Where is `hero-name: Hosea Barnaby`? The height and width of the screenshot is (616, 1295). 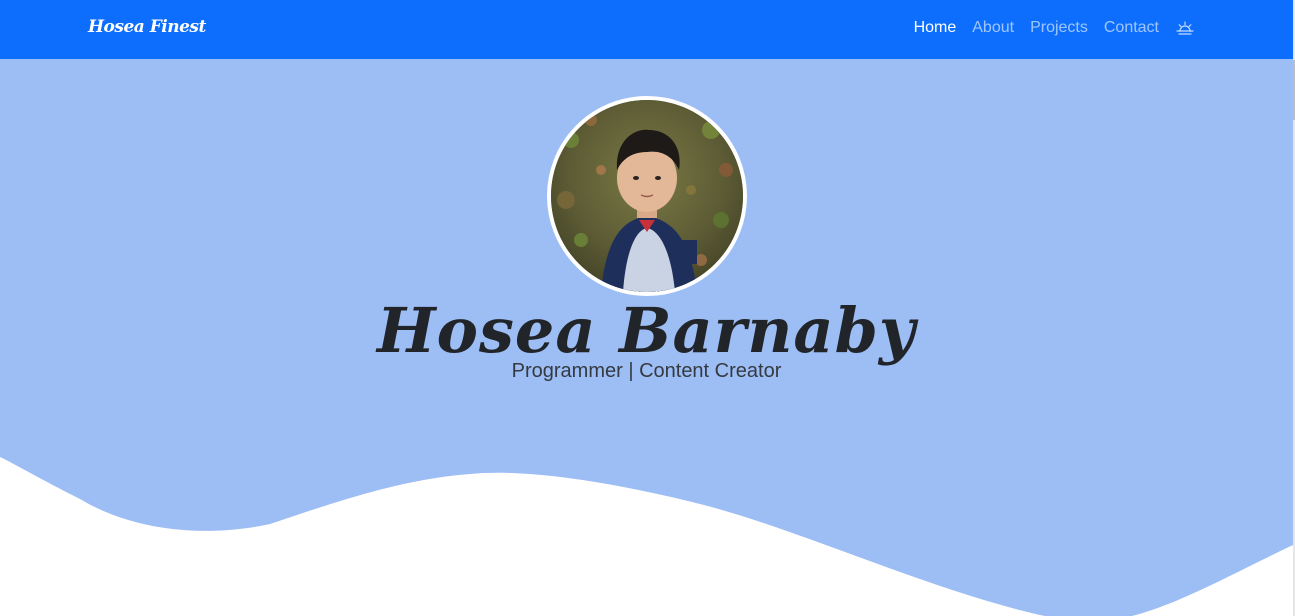
hero-name: Hosea Barnaby is located at coordinates (646, 330).